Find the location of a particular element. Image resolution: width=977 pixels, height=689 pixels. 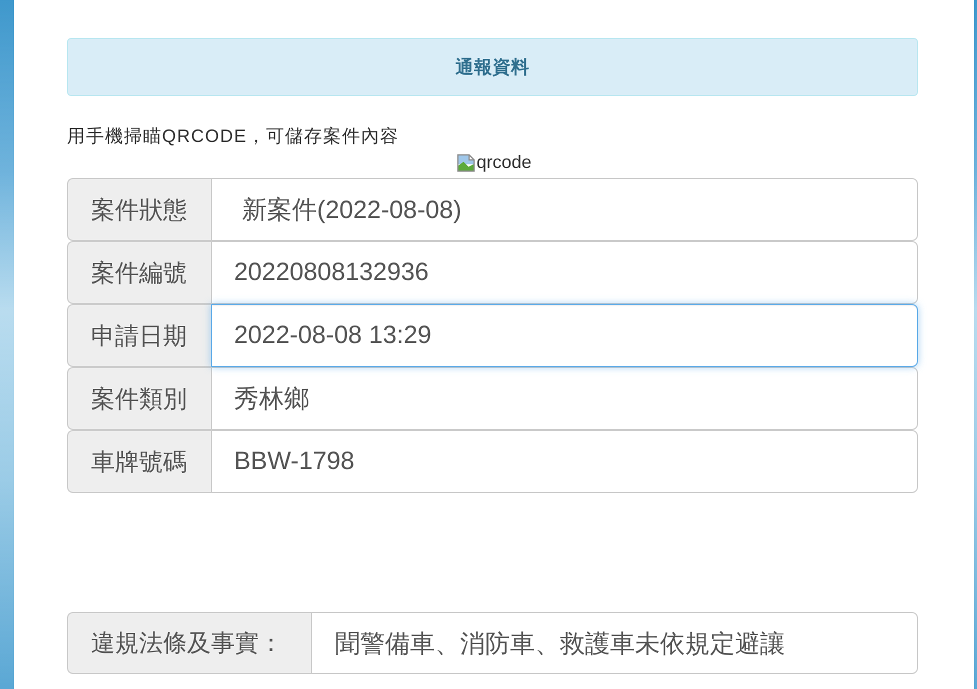

input-field: 新案件(2022-08-08) is located at coordinates (564, 209).